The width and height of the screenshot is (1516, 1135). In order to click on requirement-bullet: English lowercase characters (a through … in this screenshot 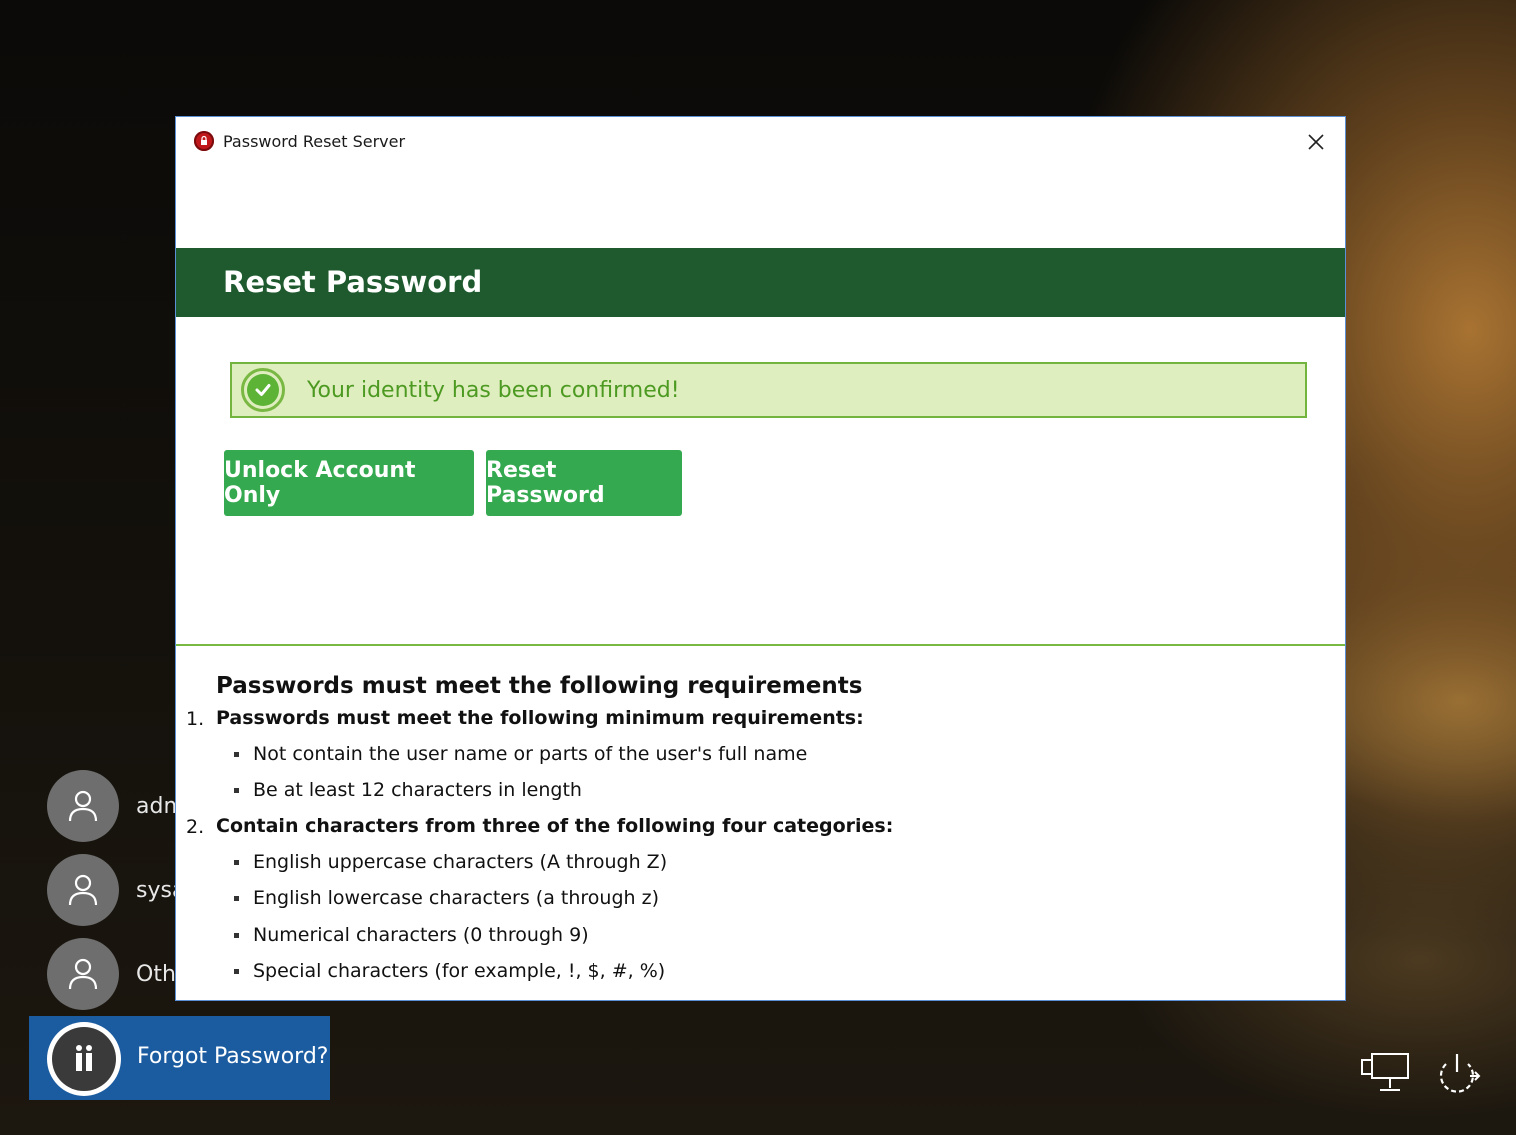, I will do `click(456, 898)`.